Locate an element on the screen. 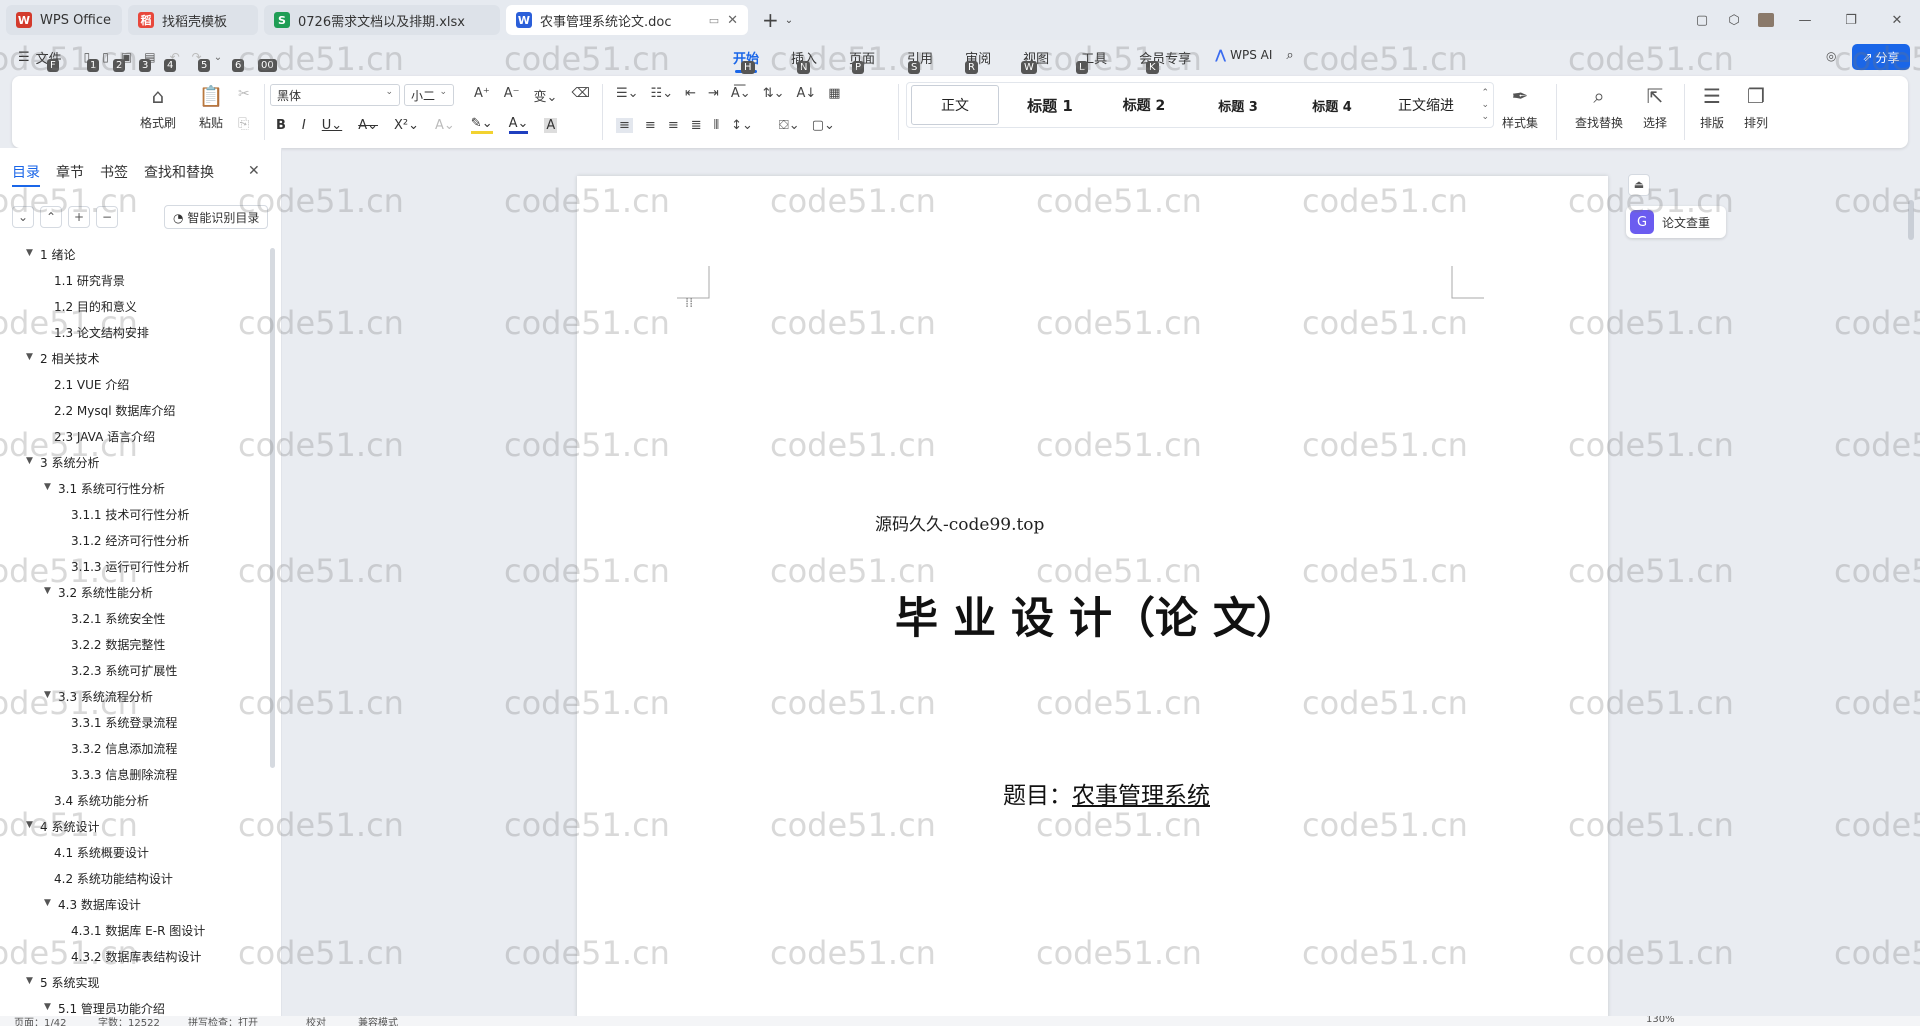 The height and width of the screenshot is (1026, 1920). paste-button: 📋 粘贴 is located at coordinates (211, 107).